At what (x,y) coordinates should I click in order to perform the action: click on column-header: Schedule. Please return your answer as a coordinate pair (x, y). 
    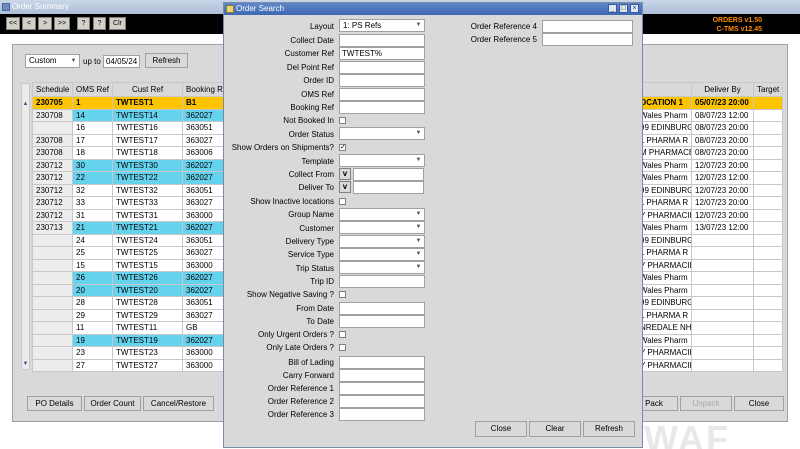
    Looking at the image, I should click on (52, 89).